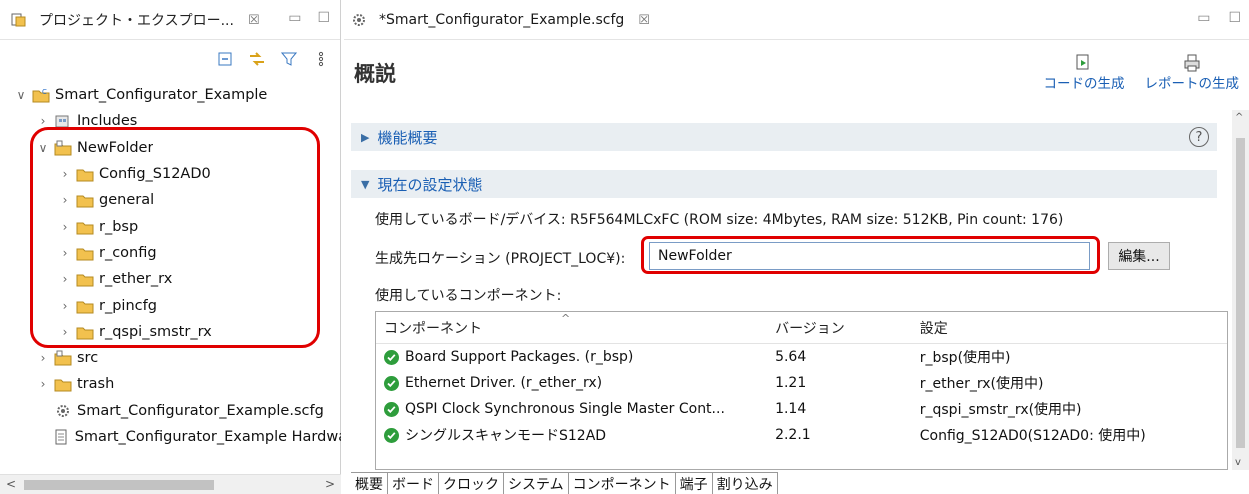  Describe the element at coordinates (257, 59) in the screenshot. I see `link-with-editor-icon` at that location.